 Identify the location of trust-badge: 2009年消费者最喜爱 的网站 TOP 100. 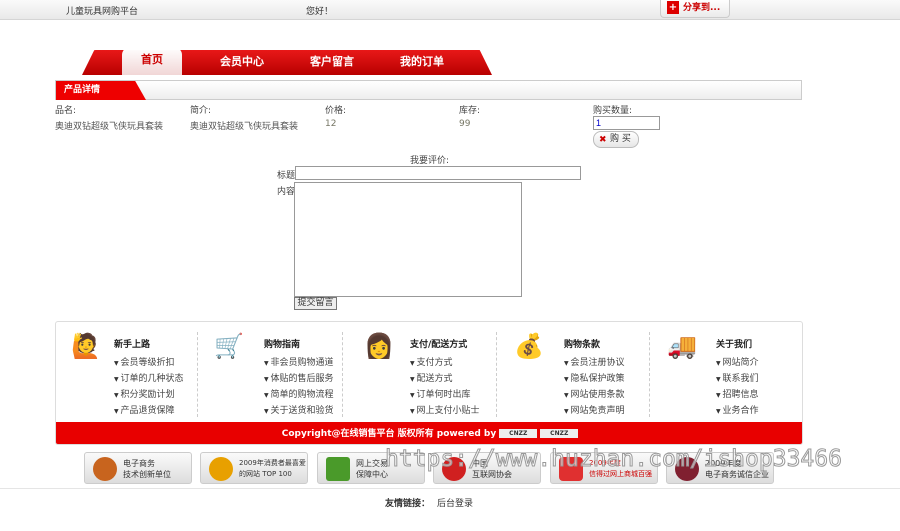
(254, 468).